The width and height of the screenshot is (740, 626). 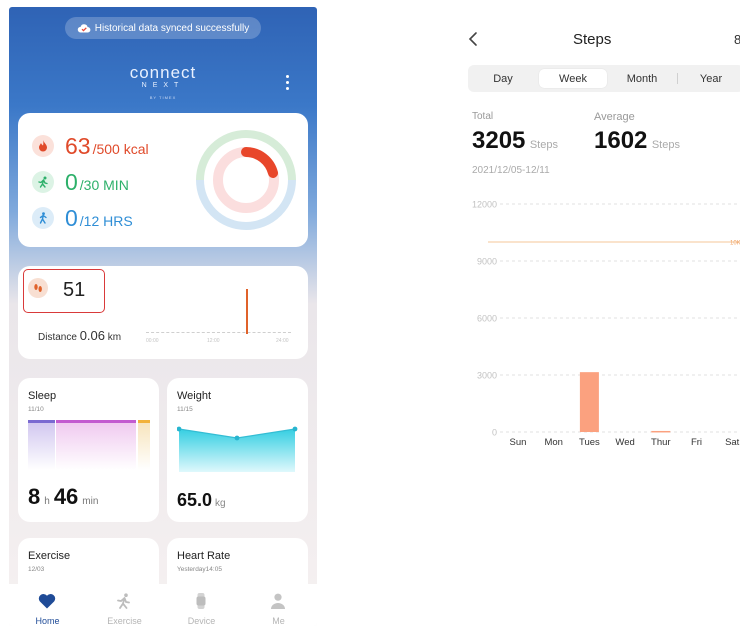 What do you see at coordinates (573, 78) in the screenshot?
I see `segment-week: Week` at bounding box center [573, 78].